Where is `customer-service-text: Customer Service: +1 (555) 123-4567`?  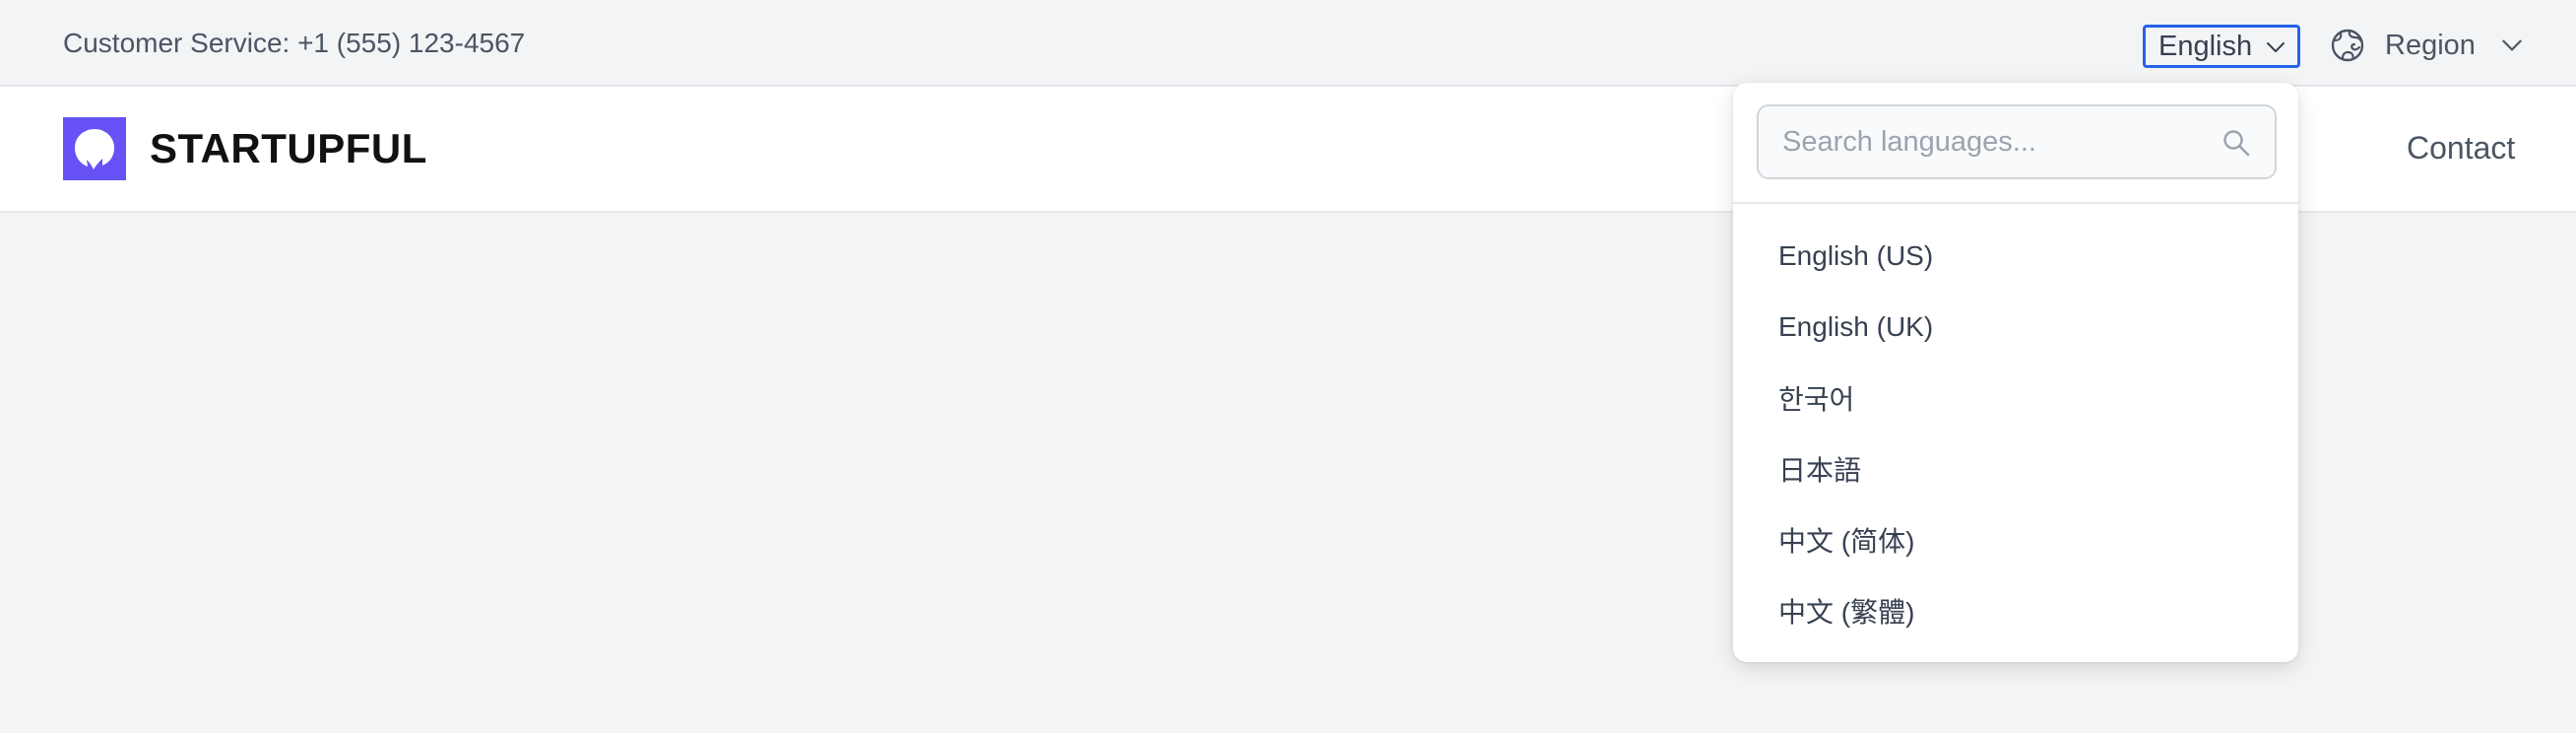 customer-service-text: Customer Service: +1 (555) 123-4567 is located at coordinates (294, 43).